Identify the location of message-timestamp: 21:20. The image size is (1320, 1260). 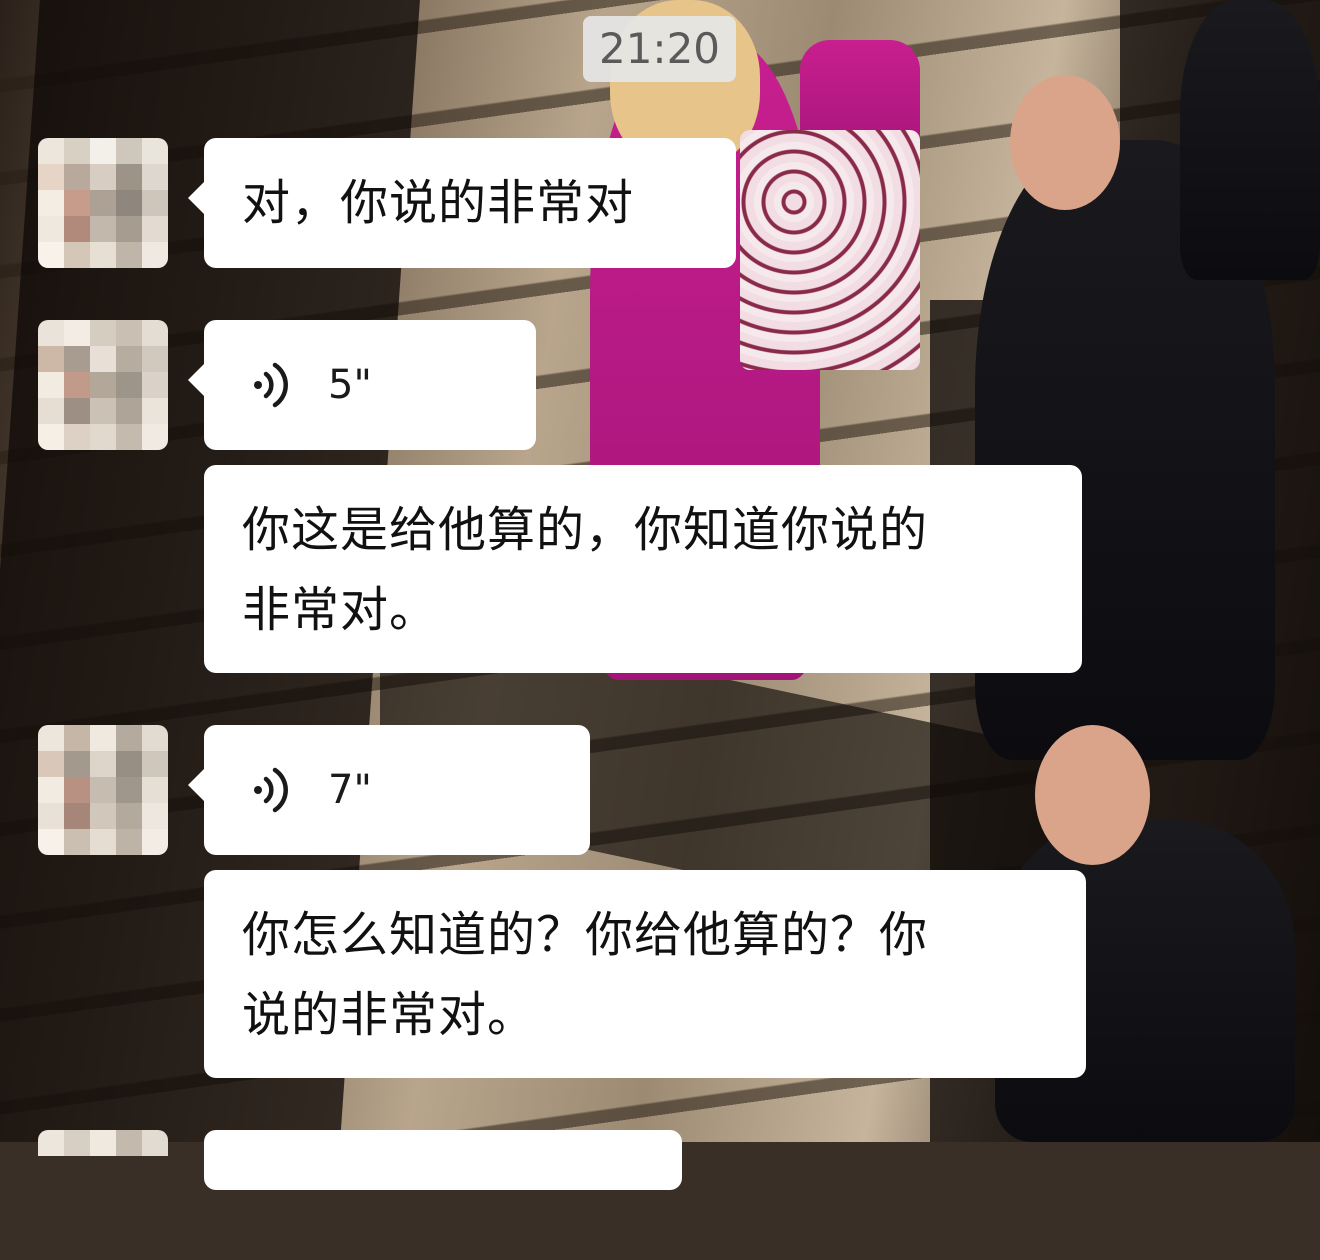
(659, 49).